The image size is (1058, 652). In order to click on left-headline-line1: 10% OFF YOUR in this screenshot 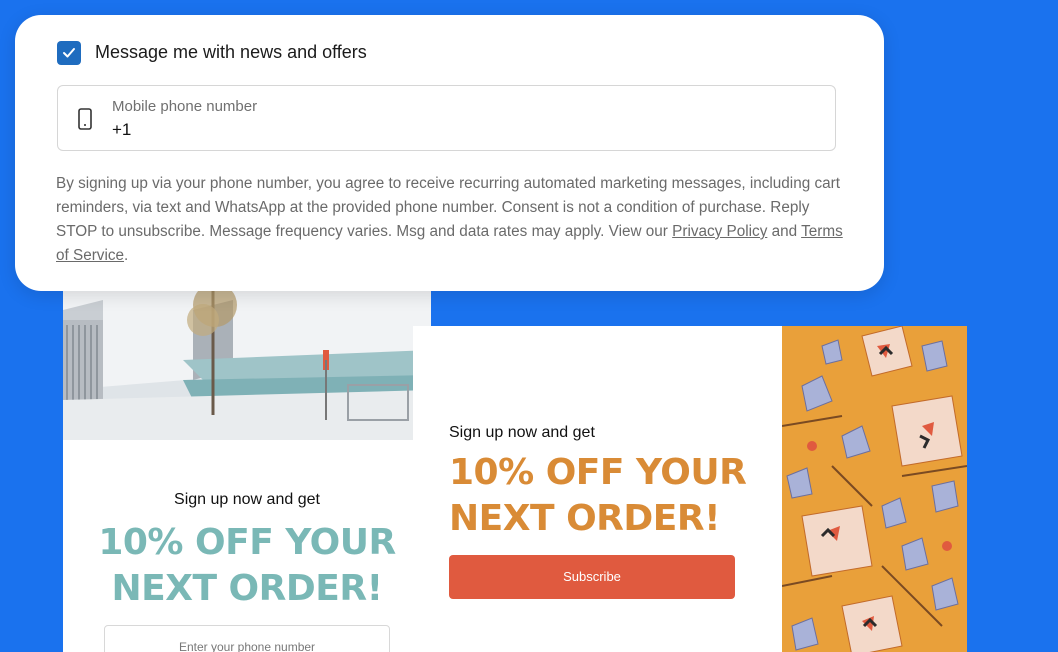, I will do `click(247, 542)`.